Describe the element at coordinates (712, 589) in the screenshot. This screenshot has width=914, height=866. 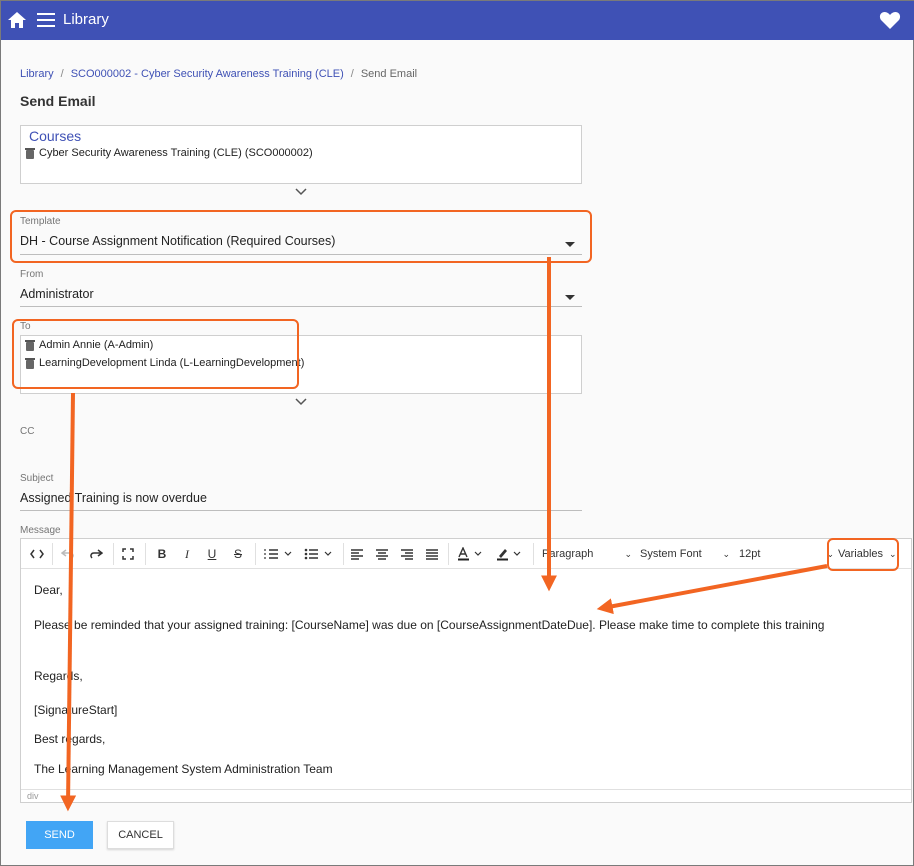
I see `arrow-variables-to-body` at that location.